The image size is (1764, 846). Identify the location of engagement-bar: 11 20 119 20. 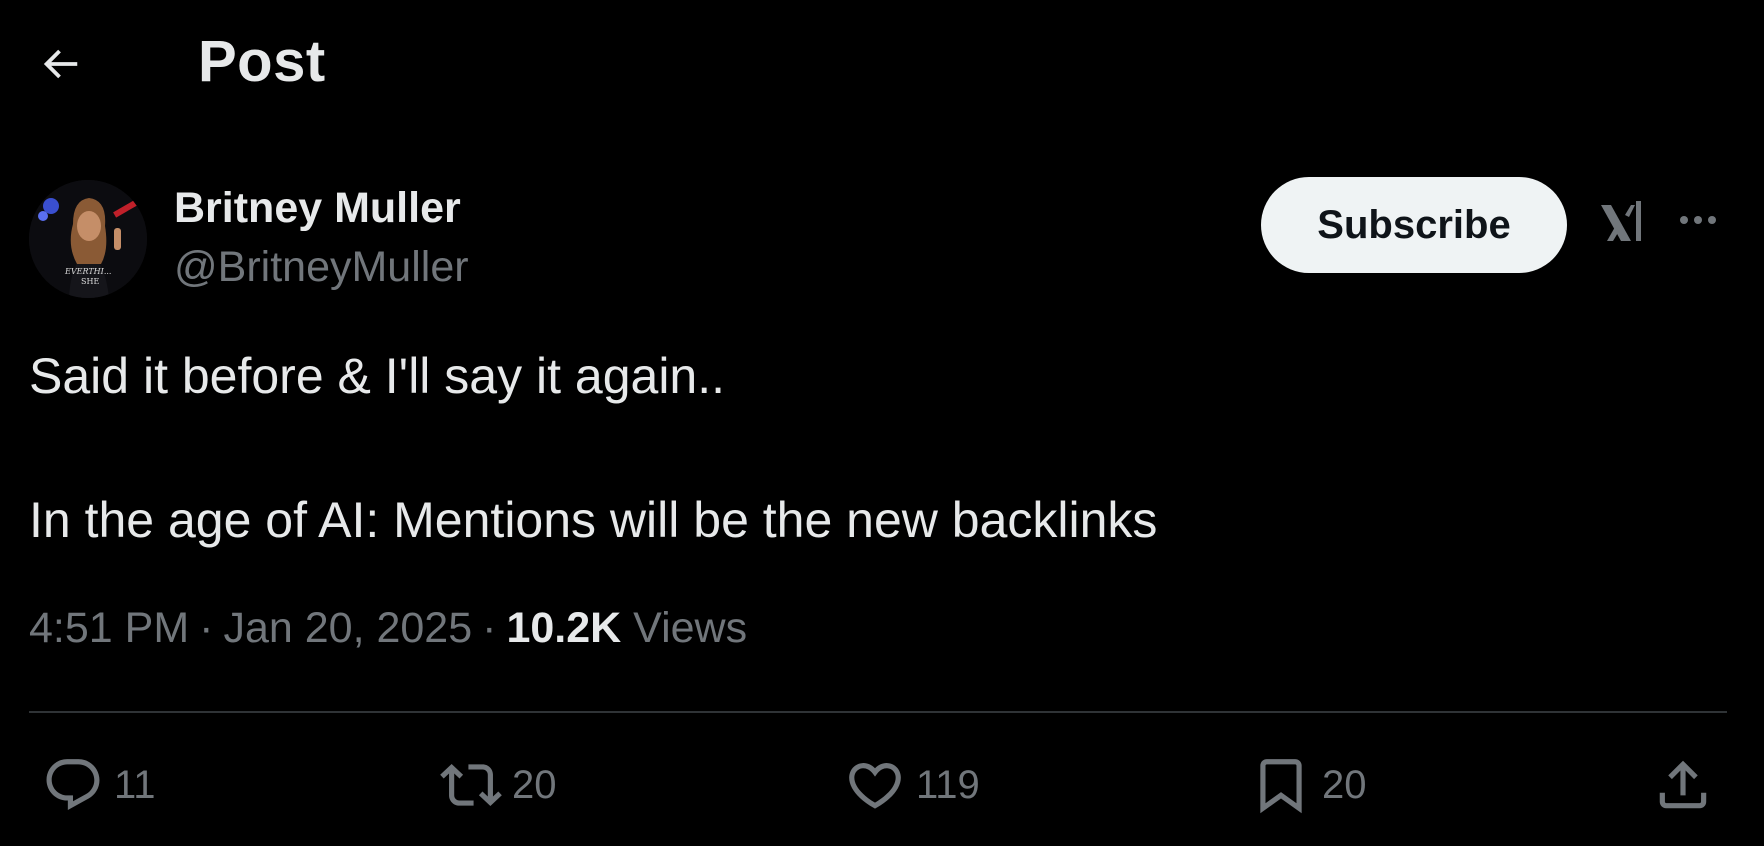
(882, 785).